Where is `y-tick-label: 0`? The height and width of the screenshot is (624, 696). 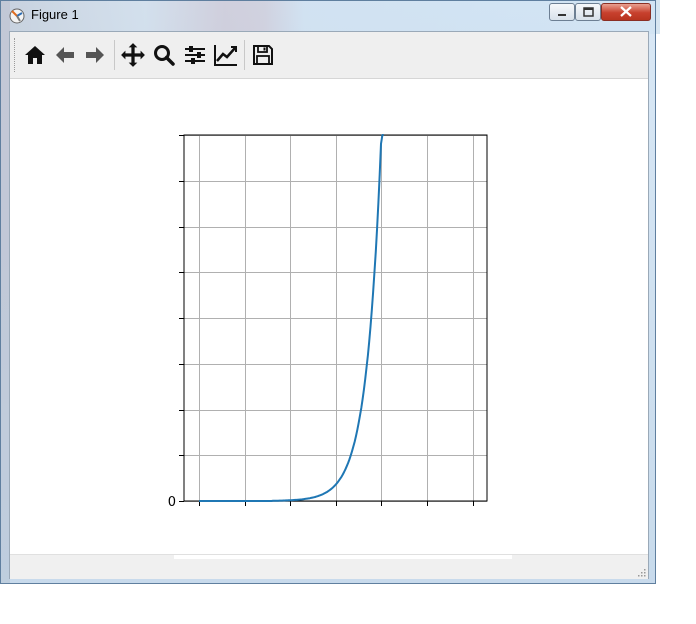
y-tick-label: 0 is located at coordinates (172, 502).